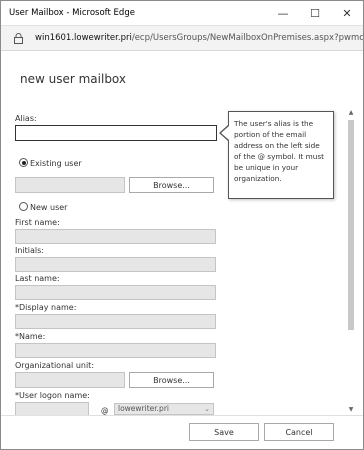  I want to click on name-input, so click(115, 350).